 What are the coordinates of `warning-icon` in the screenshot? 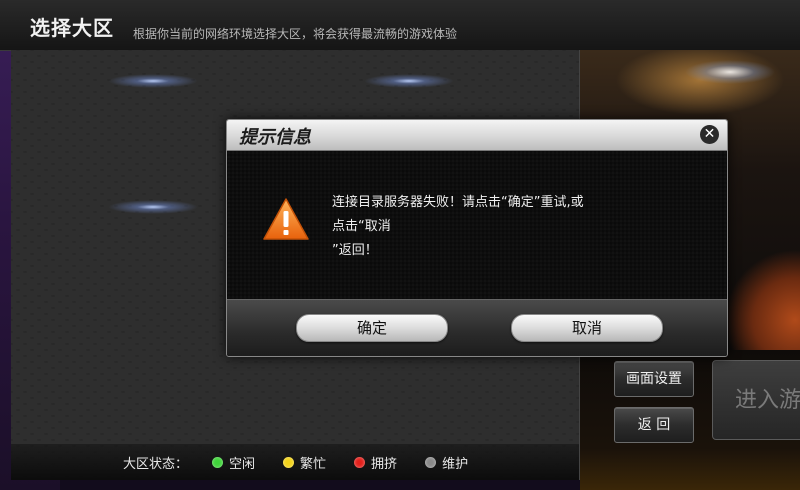 It's located at (286, 219).